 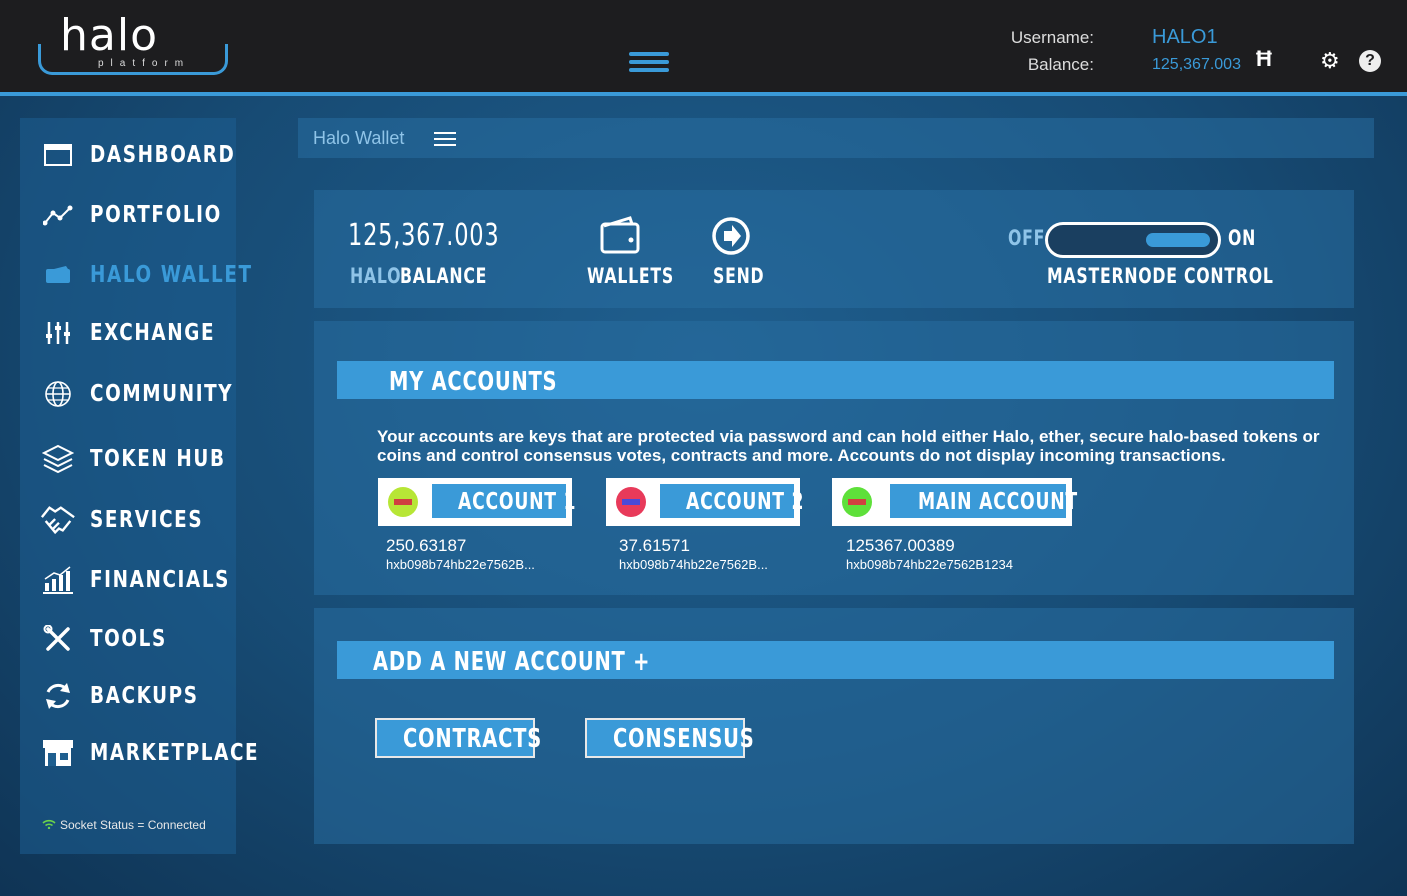 I want to click on sidebar-item-community: COMMUNITY, so click(x=154, y=394).